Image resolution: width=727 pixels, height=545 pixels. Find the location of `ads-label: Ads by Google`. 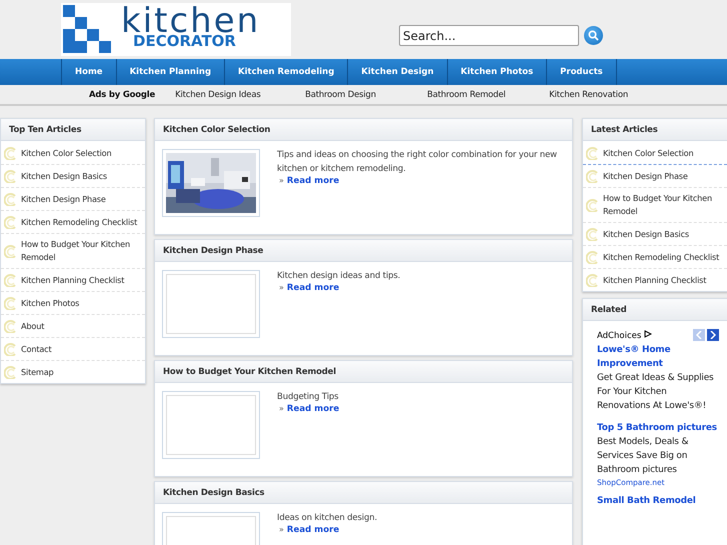

ads-label: Ads by Google is located at coordinates (122, 95).